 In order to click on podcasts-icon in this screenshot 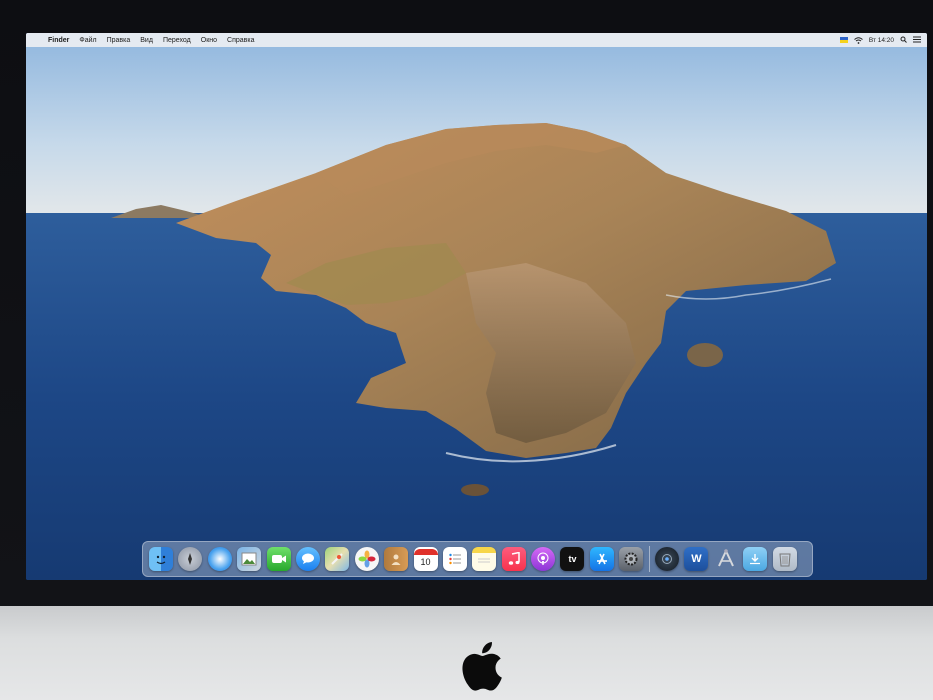, I will do `click(543, 559)`.